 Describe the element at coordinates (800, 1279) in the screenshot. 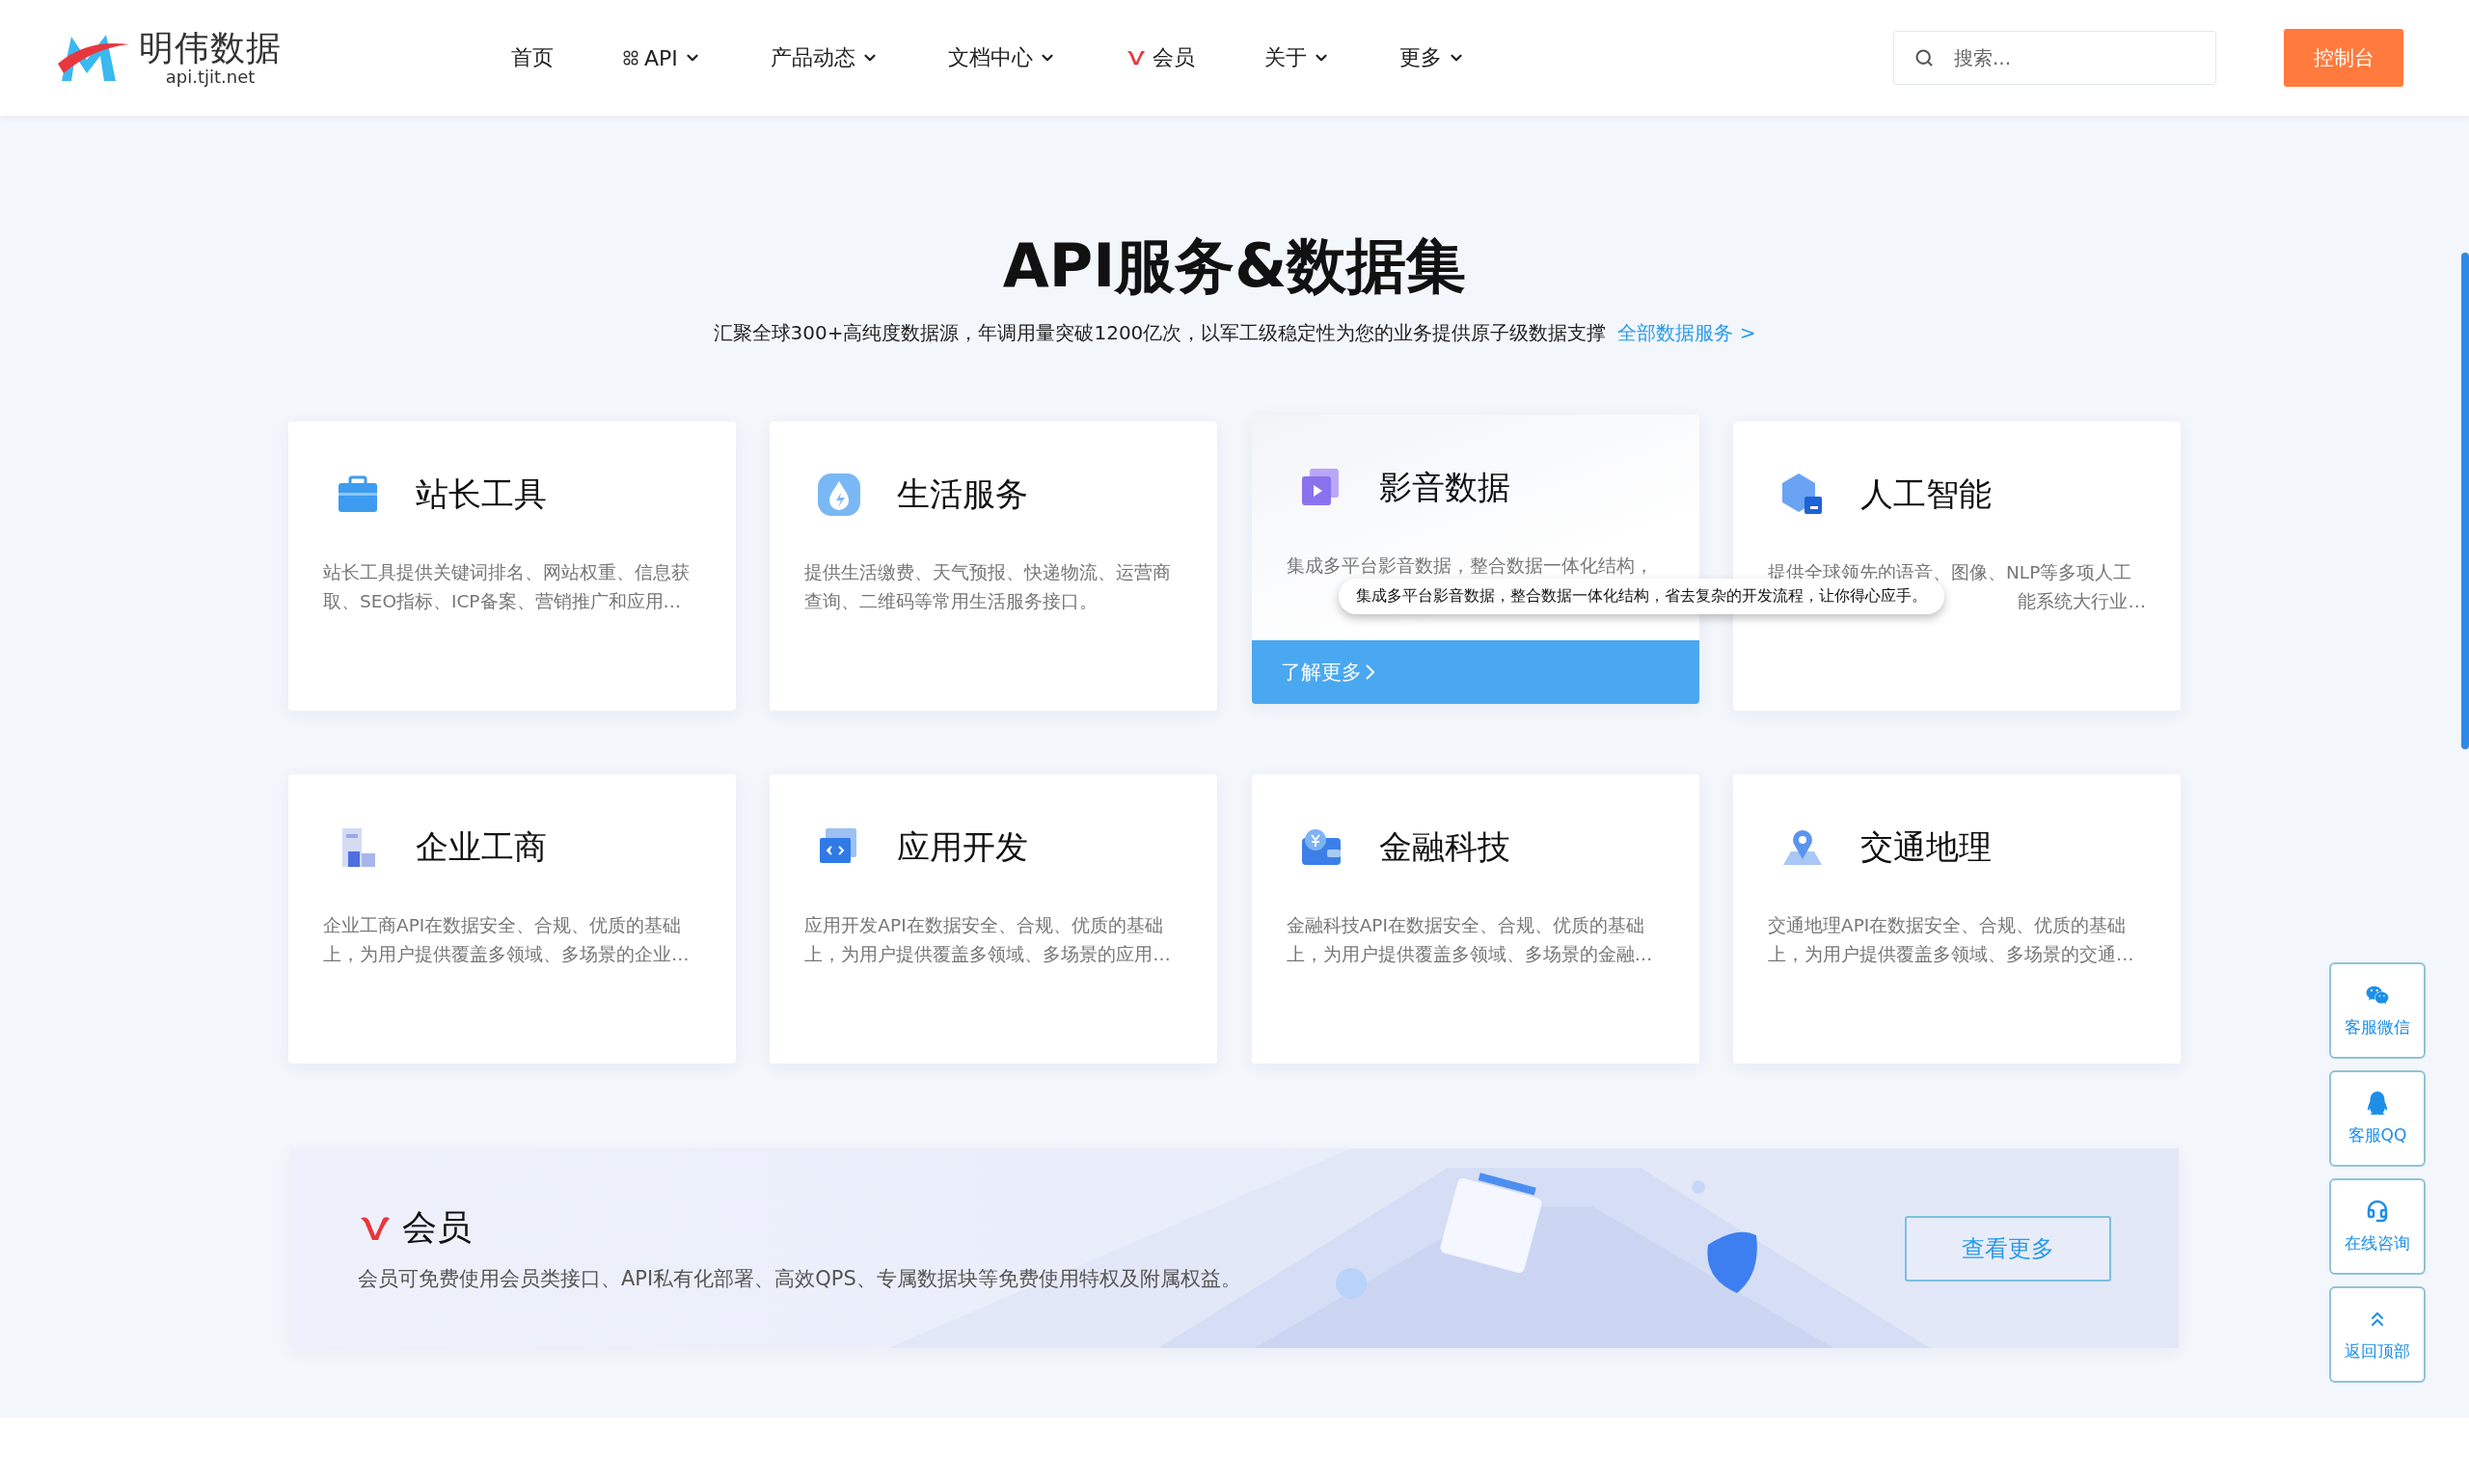

I see `member-description: 会员可免费使用会员类接口、API私有化部署、高效QPS、专属数据块等免费使用特权及附属权益。` at that location.